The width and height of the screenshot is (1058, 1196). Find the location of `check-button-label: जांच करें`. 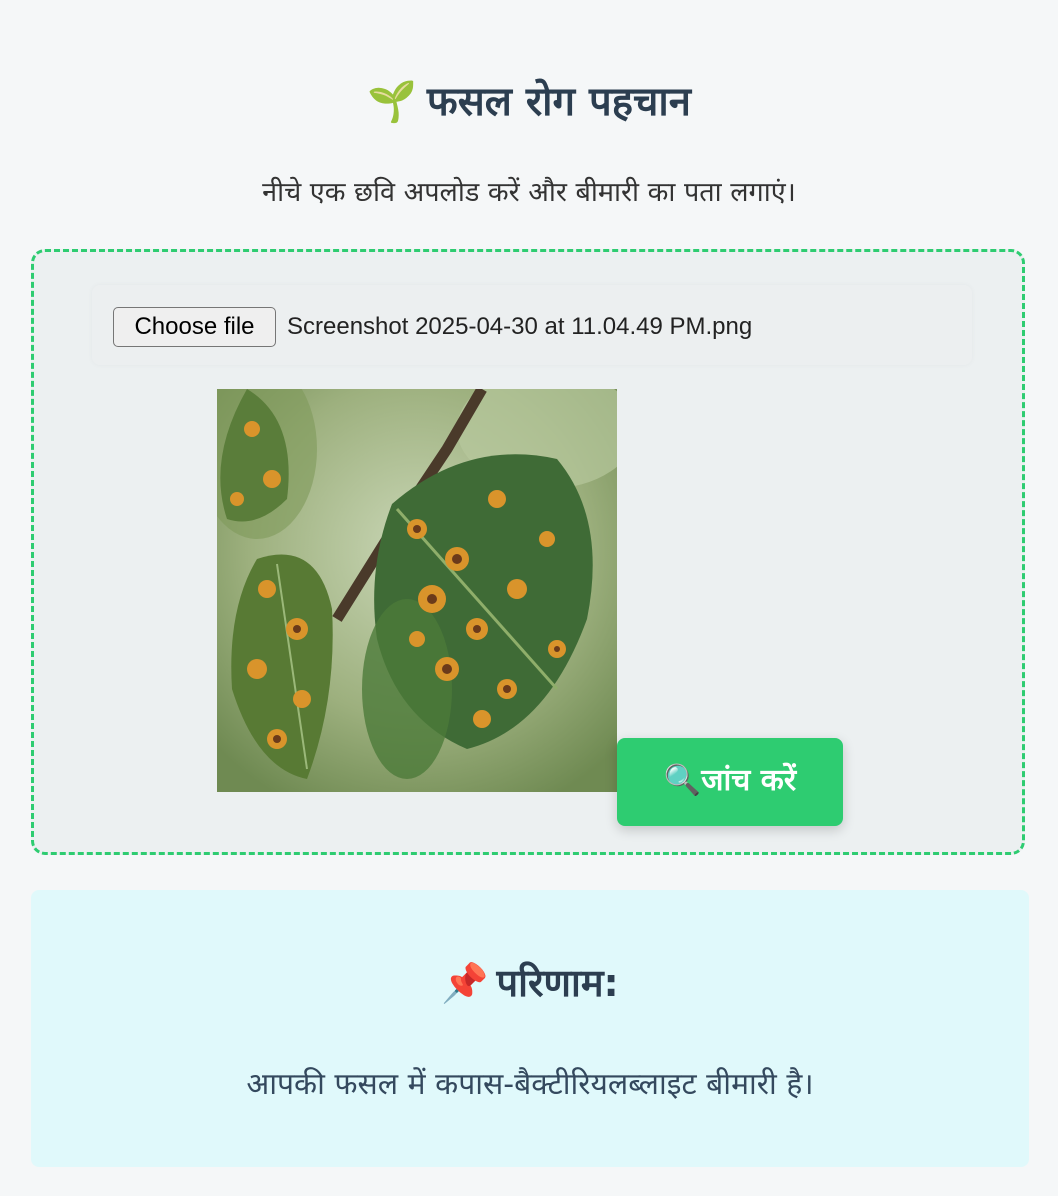

check-button-label: जांच करें is located at coordinates (749, 780).